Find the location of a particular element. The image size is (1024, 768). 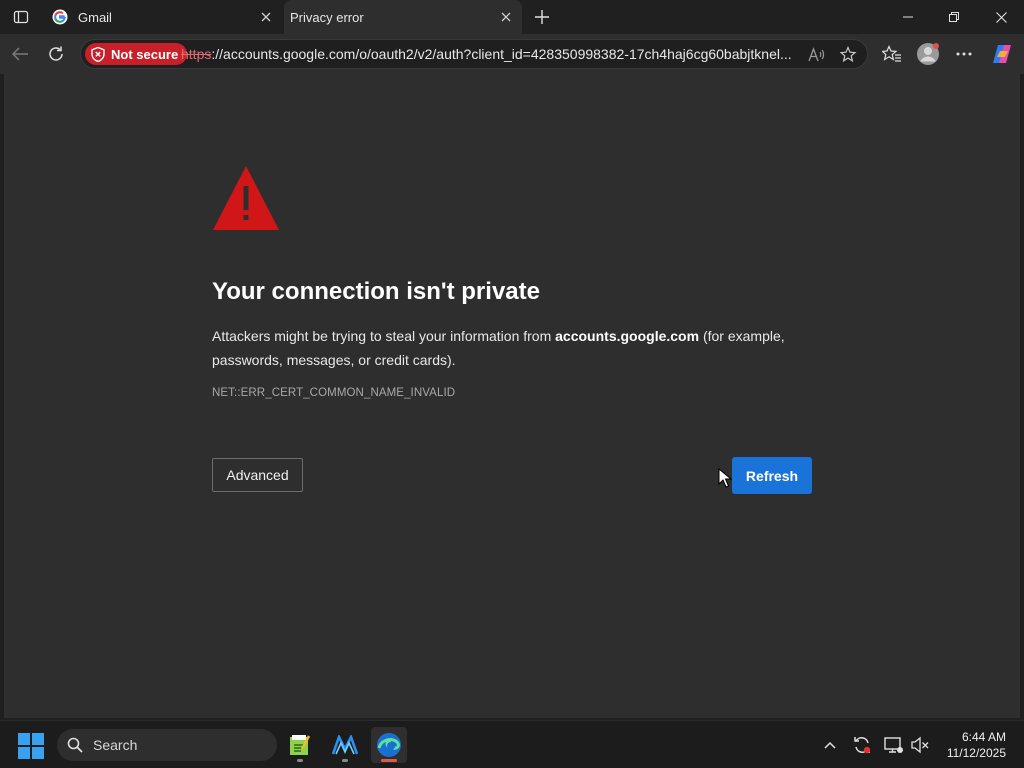

favorites-icon is located at coordinates (891, 53).